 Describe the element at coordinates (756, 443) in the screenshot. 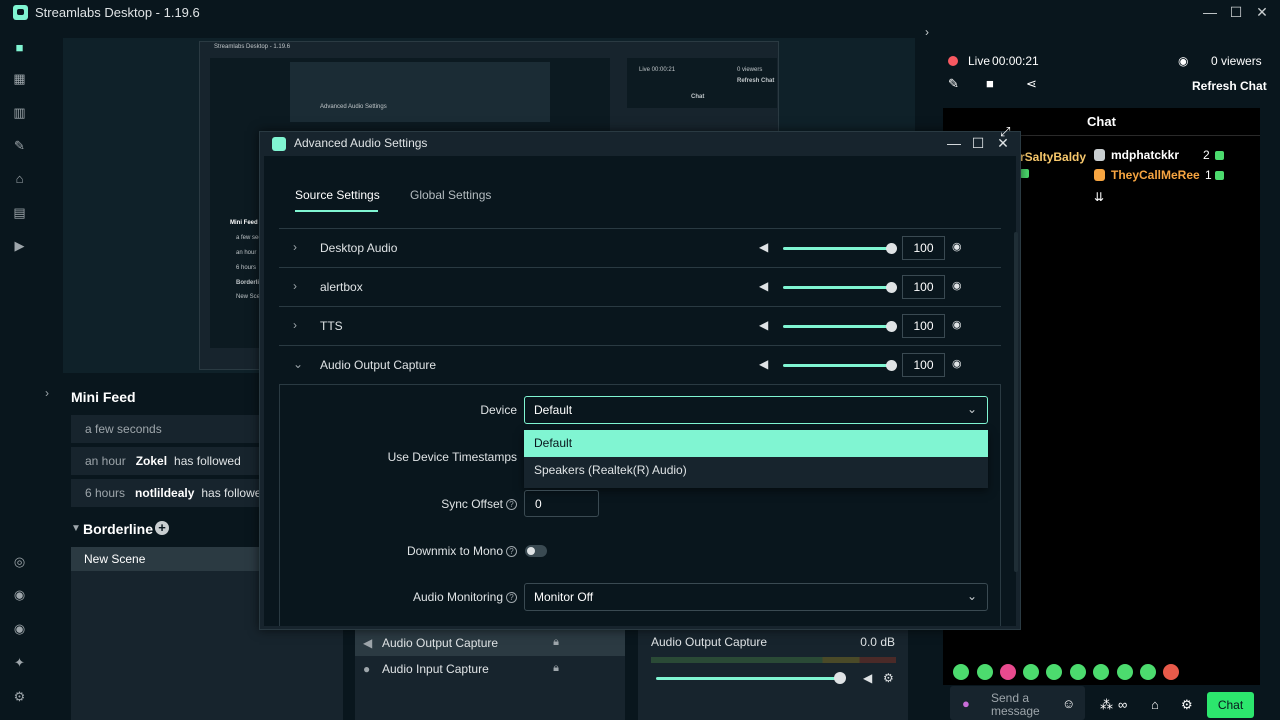

I see `device-option: Default` at that location.